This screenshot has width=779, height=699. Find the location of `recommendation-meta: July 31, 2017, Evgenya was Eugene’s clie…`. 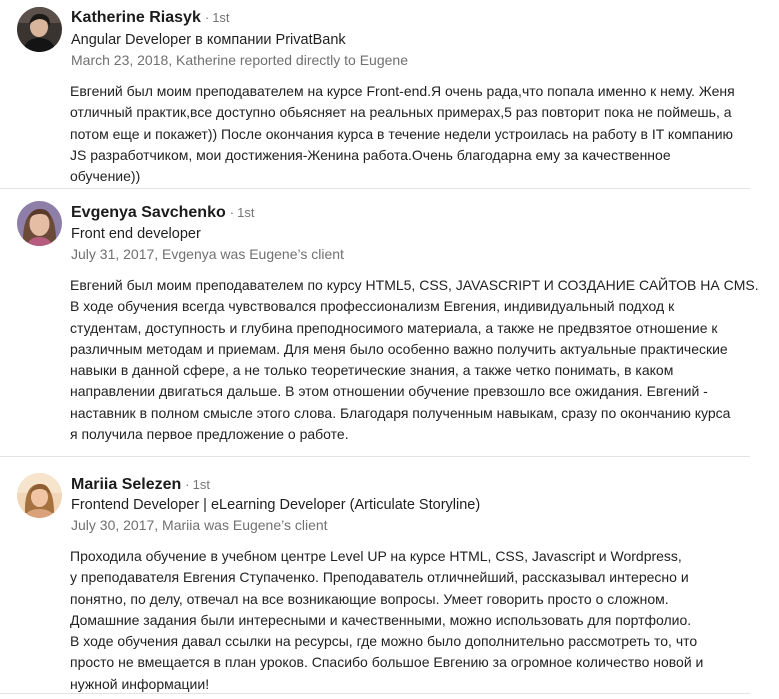

recommendation-meta: July 31, 2017, Evgenya was Eugene’s clie… is located at coordinates (207, 254).